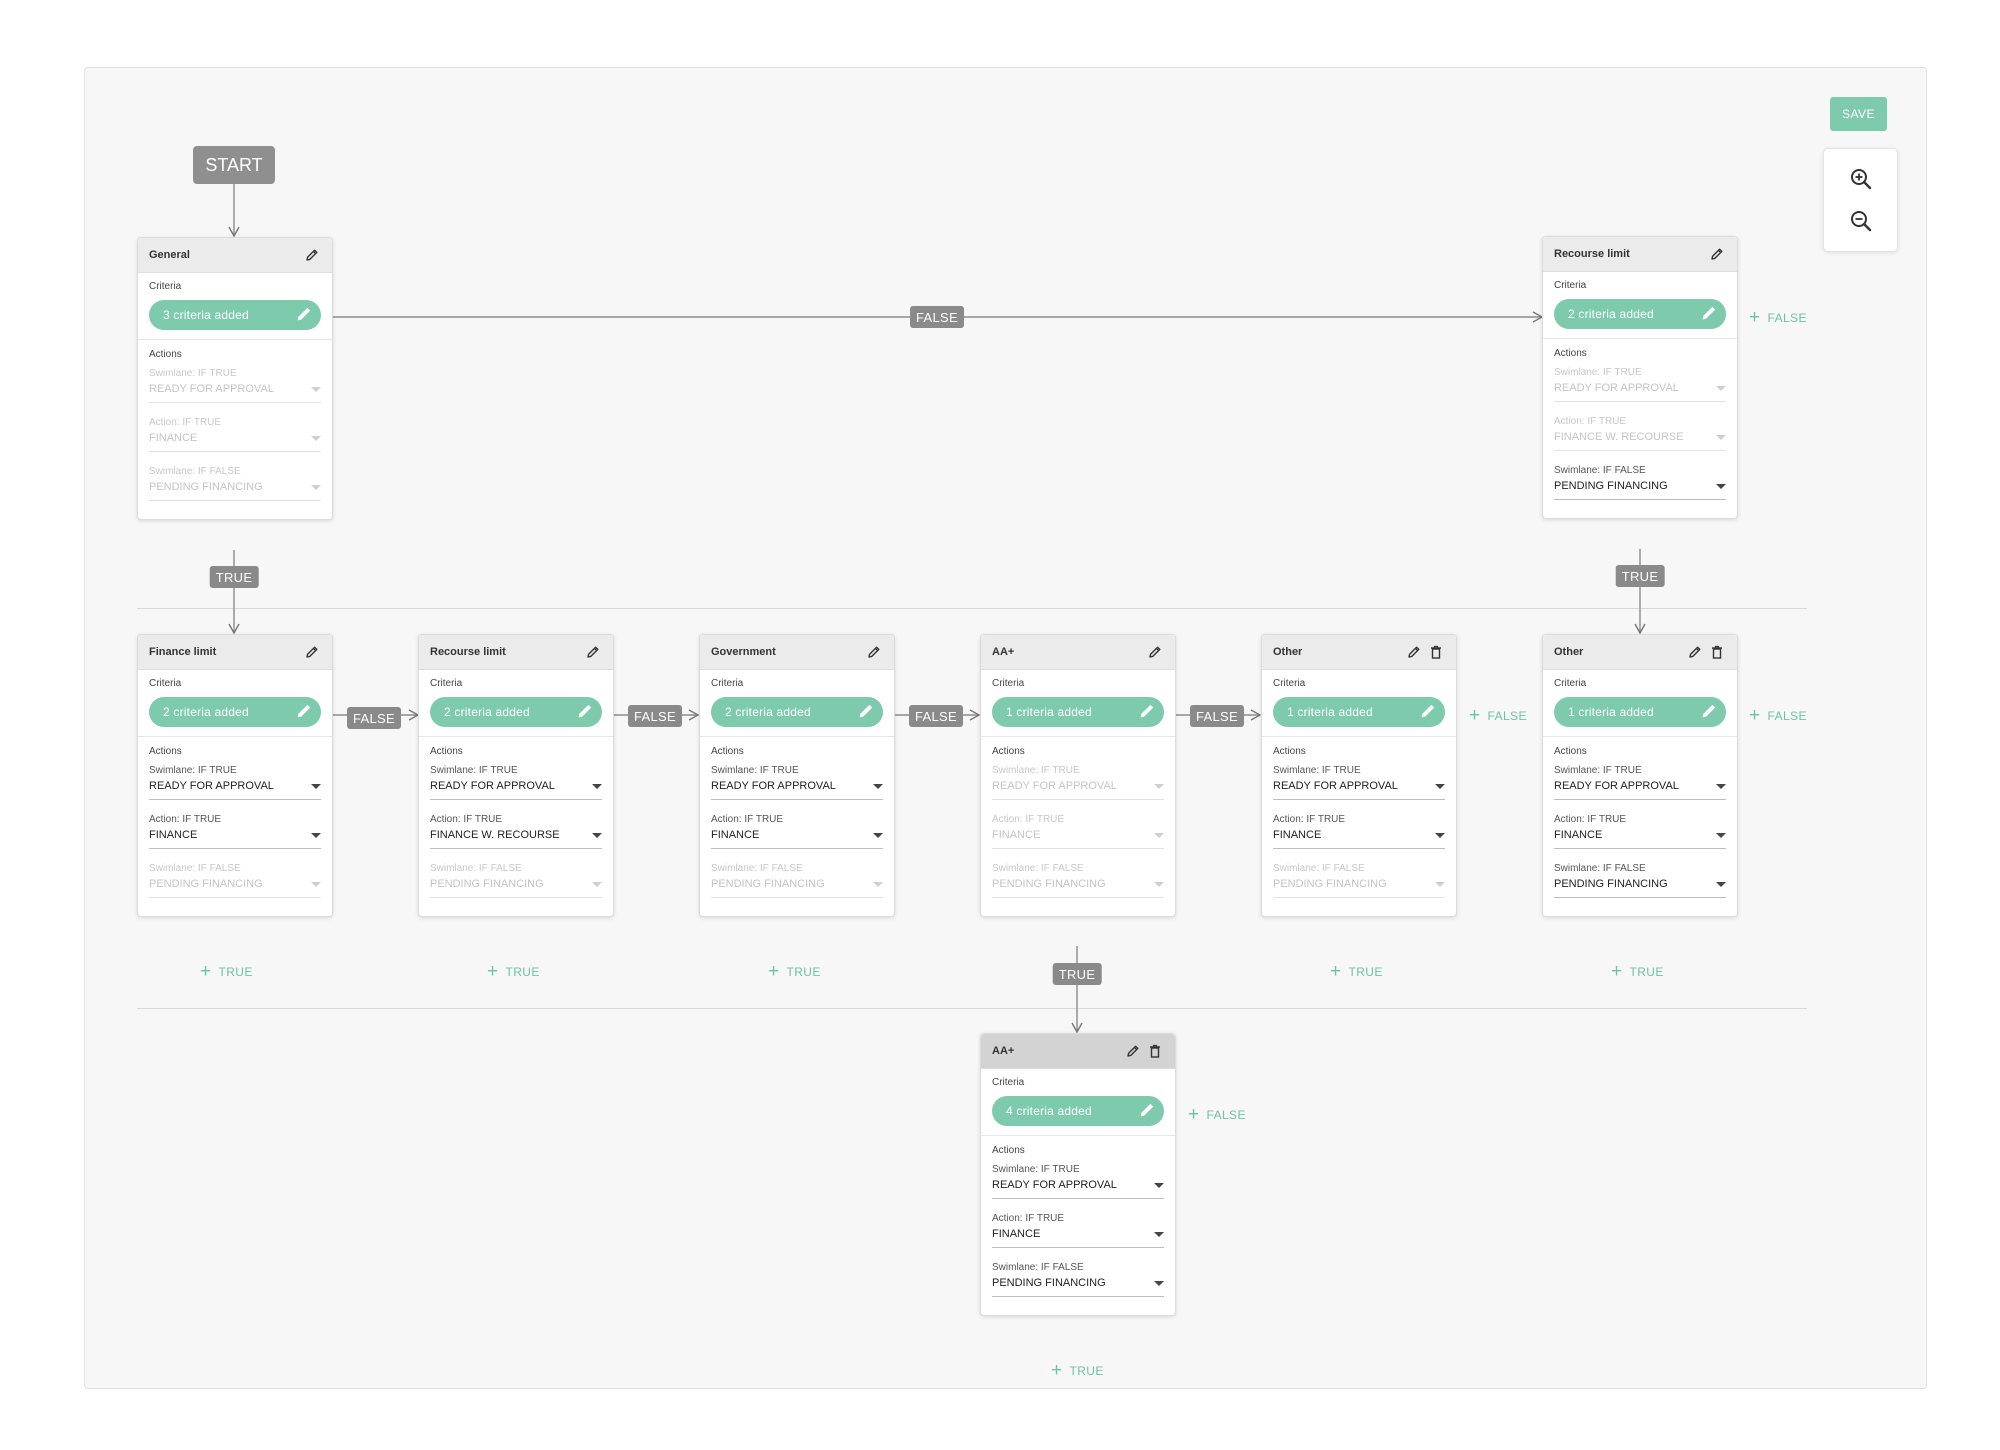 This screenshot has height=1450, width=2000. I want to click on node-header: Recourse limit, so click(516, 652).